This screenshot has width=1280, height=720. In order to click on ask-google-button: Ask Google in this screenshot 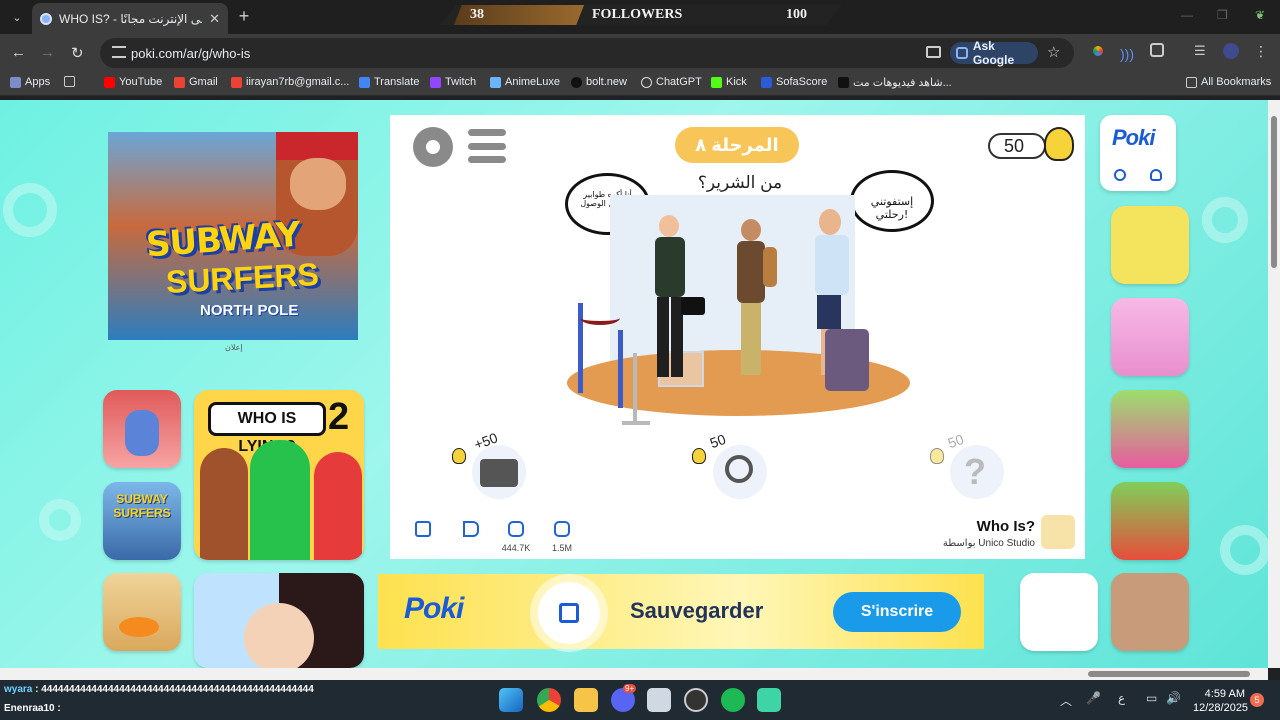, I will do `click(994, 53)`.